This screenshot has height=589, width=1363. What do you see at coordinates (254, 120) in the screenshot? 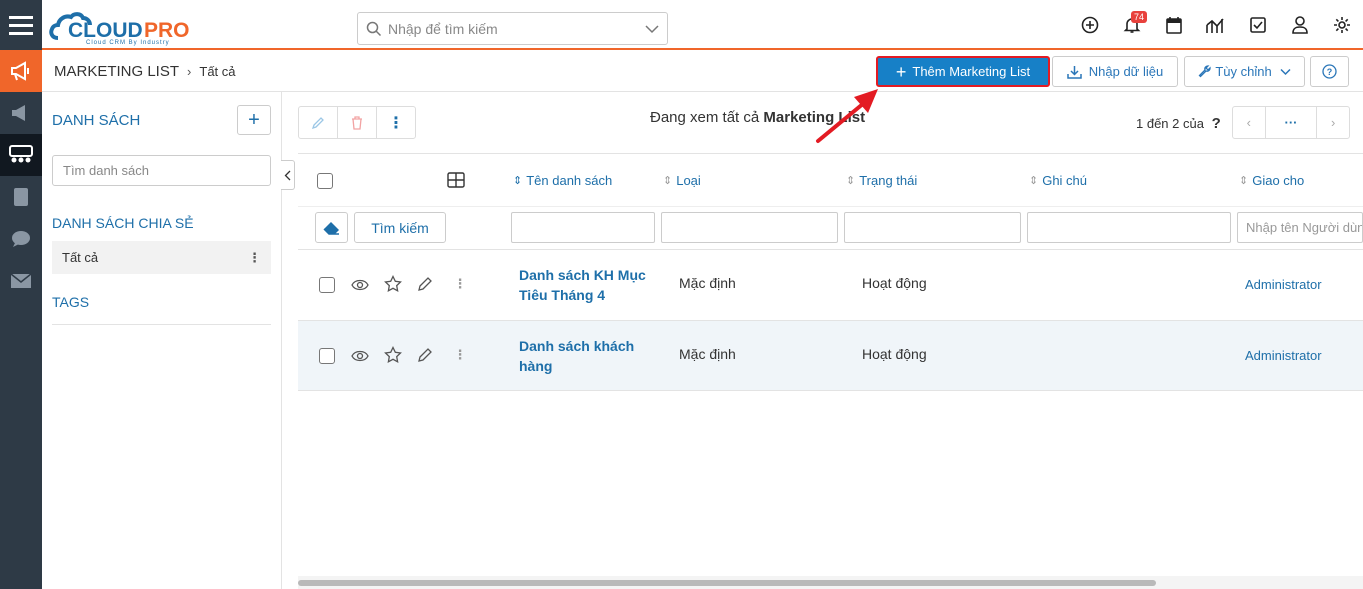
I see `add-list-button: +` at bounding box center [254, 120].